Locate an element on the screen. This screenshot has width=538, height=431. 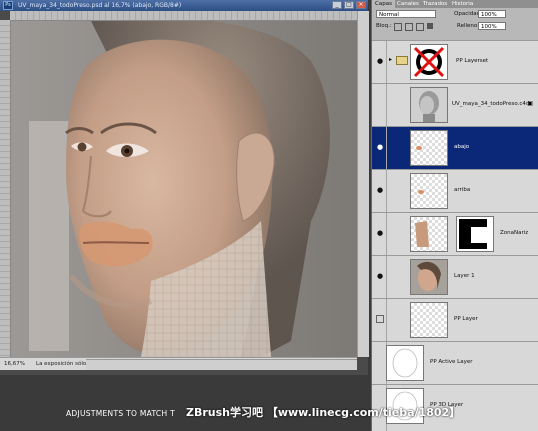
layer-row: ● ▸ PP Layerset is located at coordinates (455, 61).